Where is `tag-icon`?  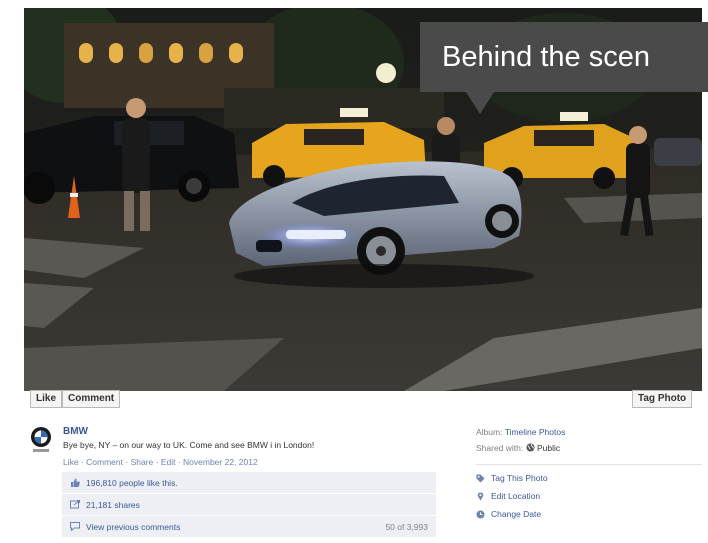
tag-icon is located at coordinates (480, 478).